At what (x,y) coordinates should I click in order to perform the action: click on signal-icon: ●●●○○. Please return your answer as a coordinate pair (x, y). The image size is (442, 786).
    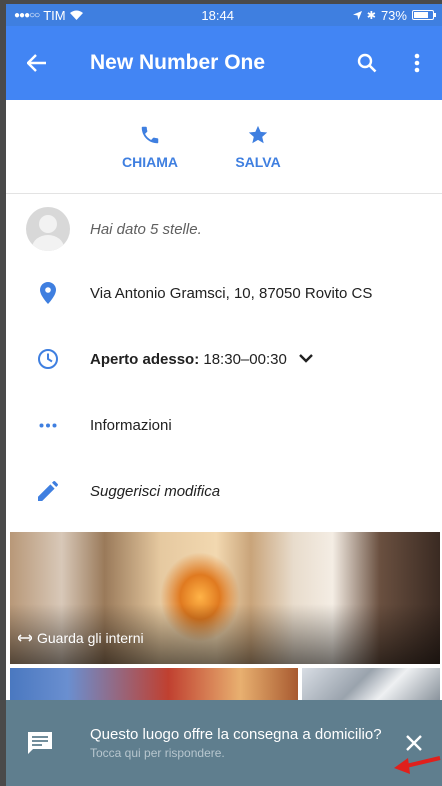
    Looking at the image, I should click on (27, 15).